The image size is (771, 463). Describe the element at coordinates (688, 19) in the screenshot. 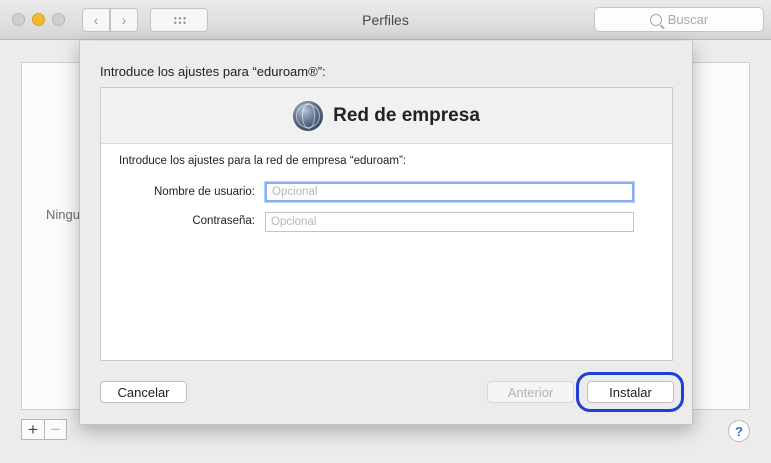

I see `search-placeholder: Buscar` at that location.